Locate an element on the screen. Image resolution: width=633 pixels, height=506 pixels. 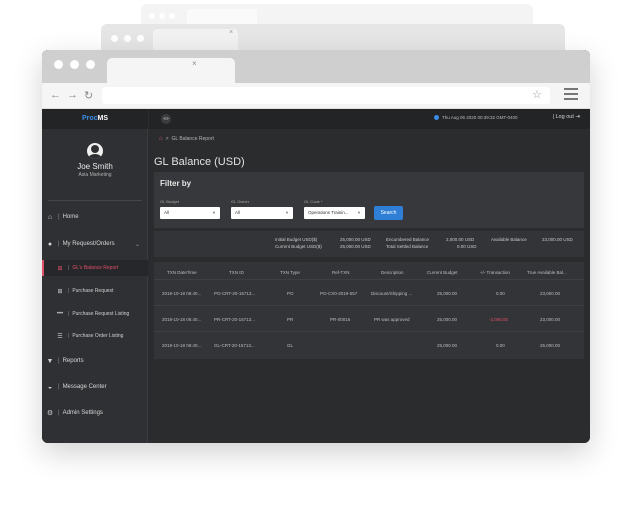
gl-budget-label: GL Budget is located at coordinates (169, 201).